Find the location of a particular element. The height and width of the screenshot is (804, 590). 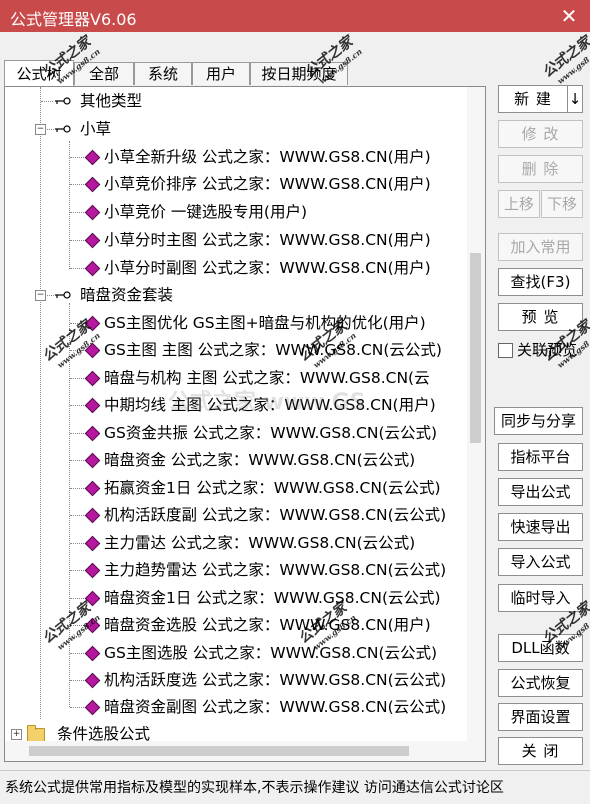

watermark-stamp: 公式之家 www.gs8.cn is located at coordinates (564, 59).